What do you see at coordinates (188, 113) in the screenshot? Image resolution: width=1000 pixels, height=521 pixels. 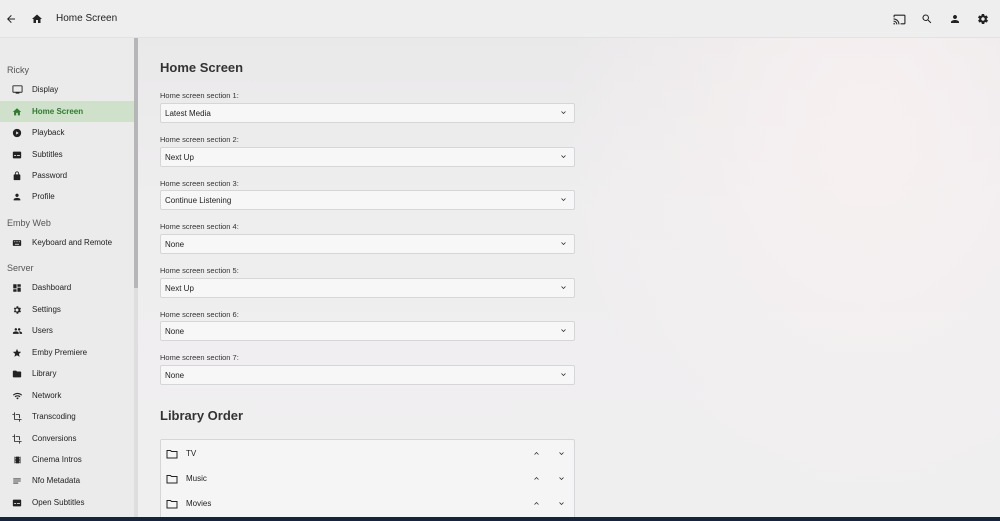 I see `select-value: Latest Media` at bounding box center [188, 113].